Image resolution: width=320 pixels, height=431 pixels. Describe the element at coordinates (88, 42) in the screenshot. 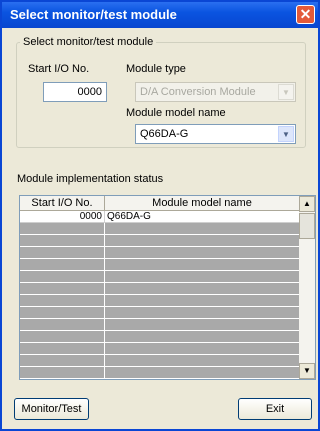

I see `select-module-group-title: Select monitor/test module` at that location.